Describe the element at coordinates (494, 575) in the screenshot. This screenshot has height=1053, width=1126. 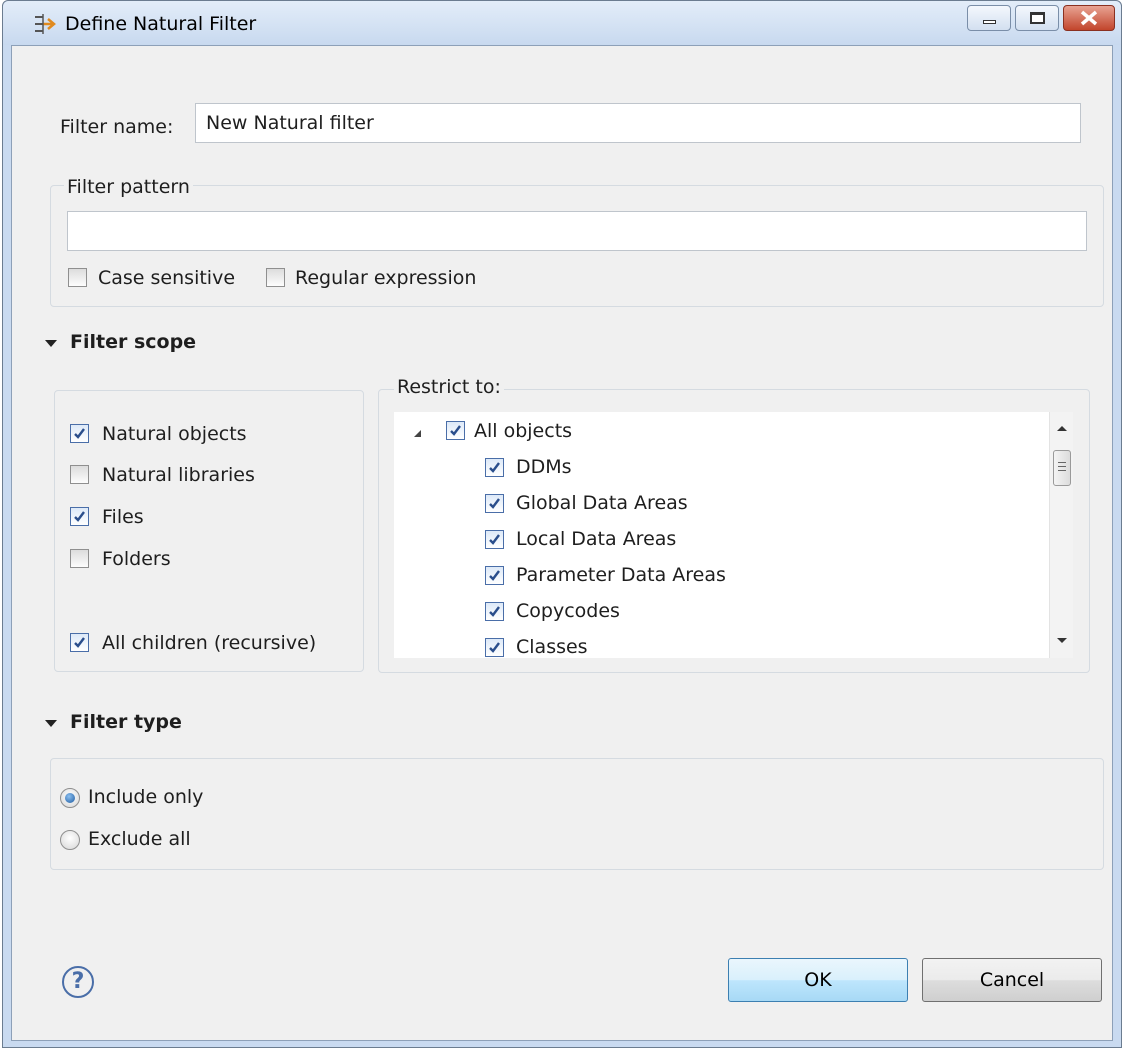
I see `parameter-data-areas-checkbox` at that location.